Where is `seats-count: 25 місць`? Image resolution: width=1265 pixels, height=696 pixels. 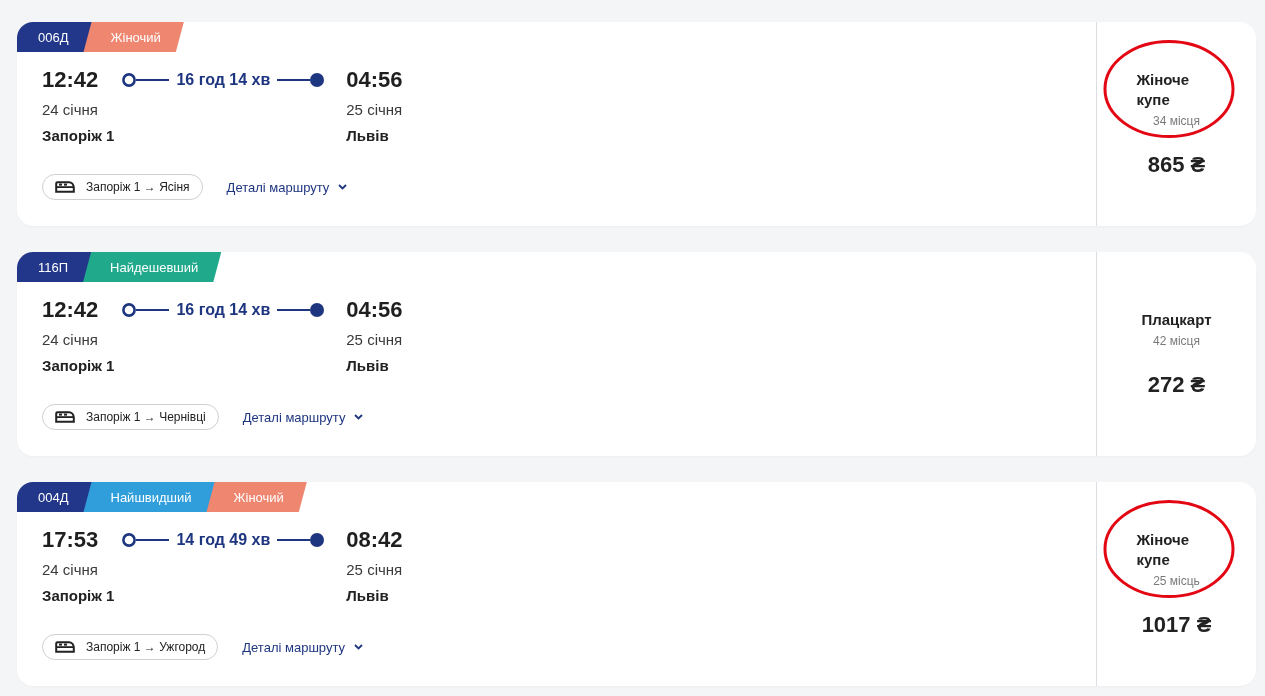 seats-count: 25 місць is located at coordinates (1176, 581).